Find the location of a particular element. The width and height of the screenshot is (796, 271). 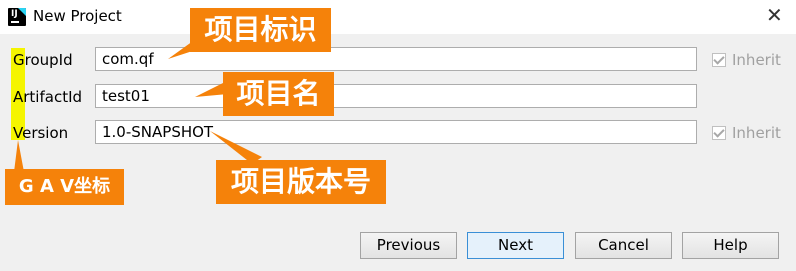

window-title: New Project is located at coordinates (77, 16).